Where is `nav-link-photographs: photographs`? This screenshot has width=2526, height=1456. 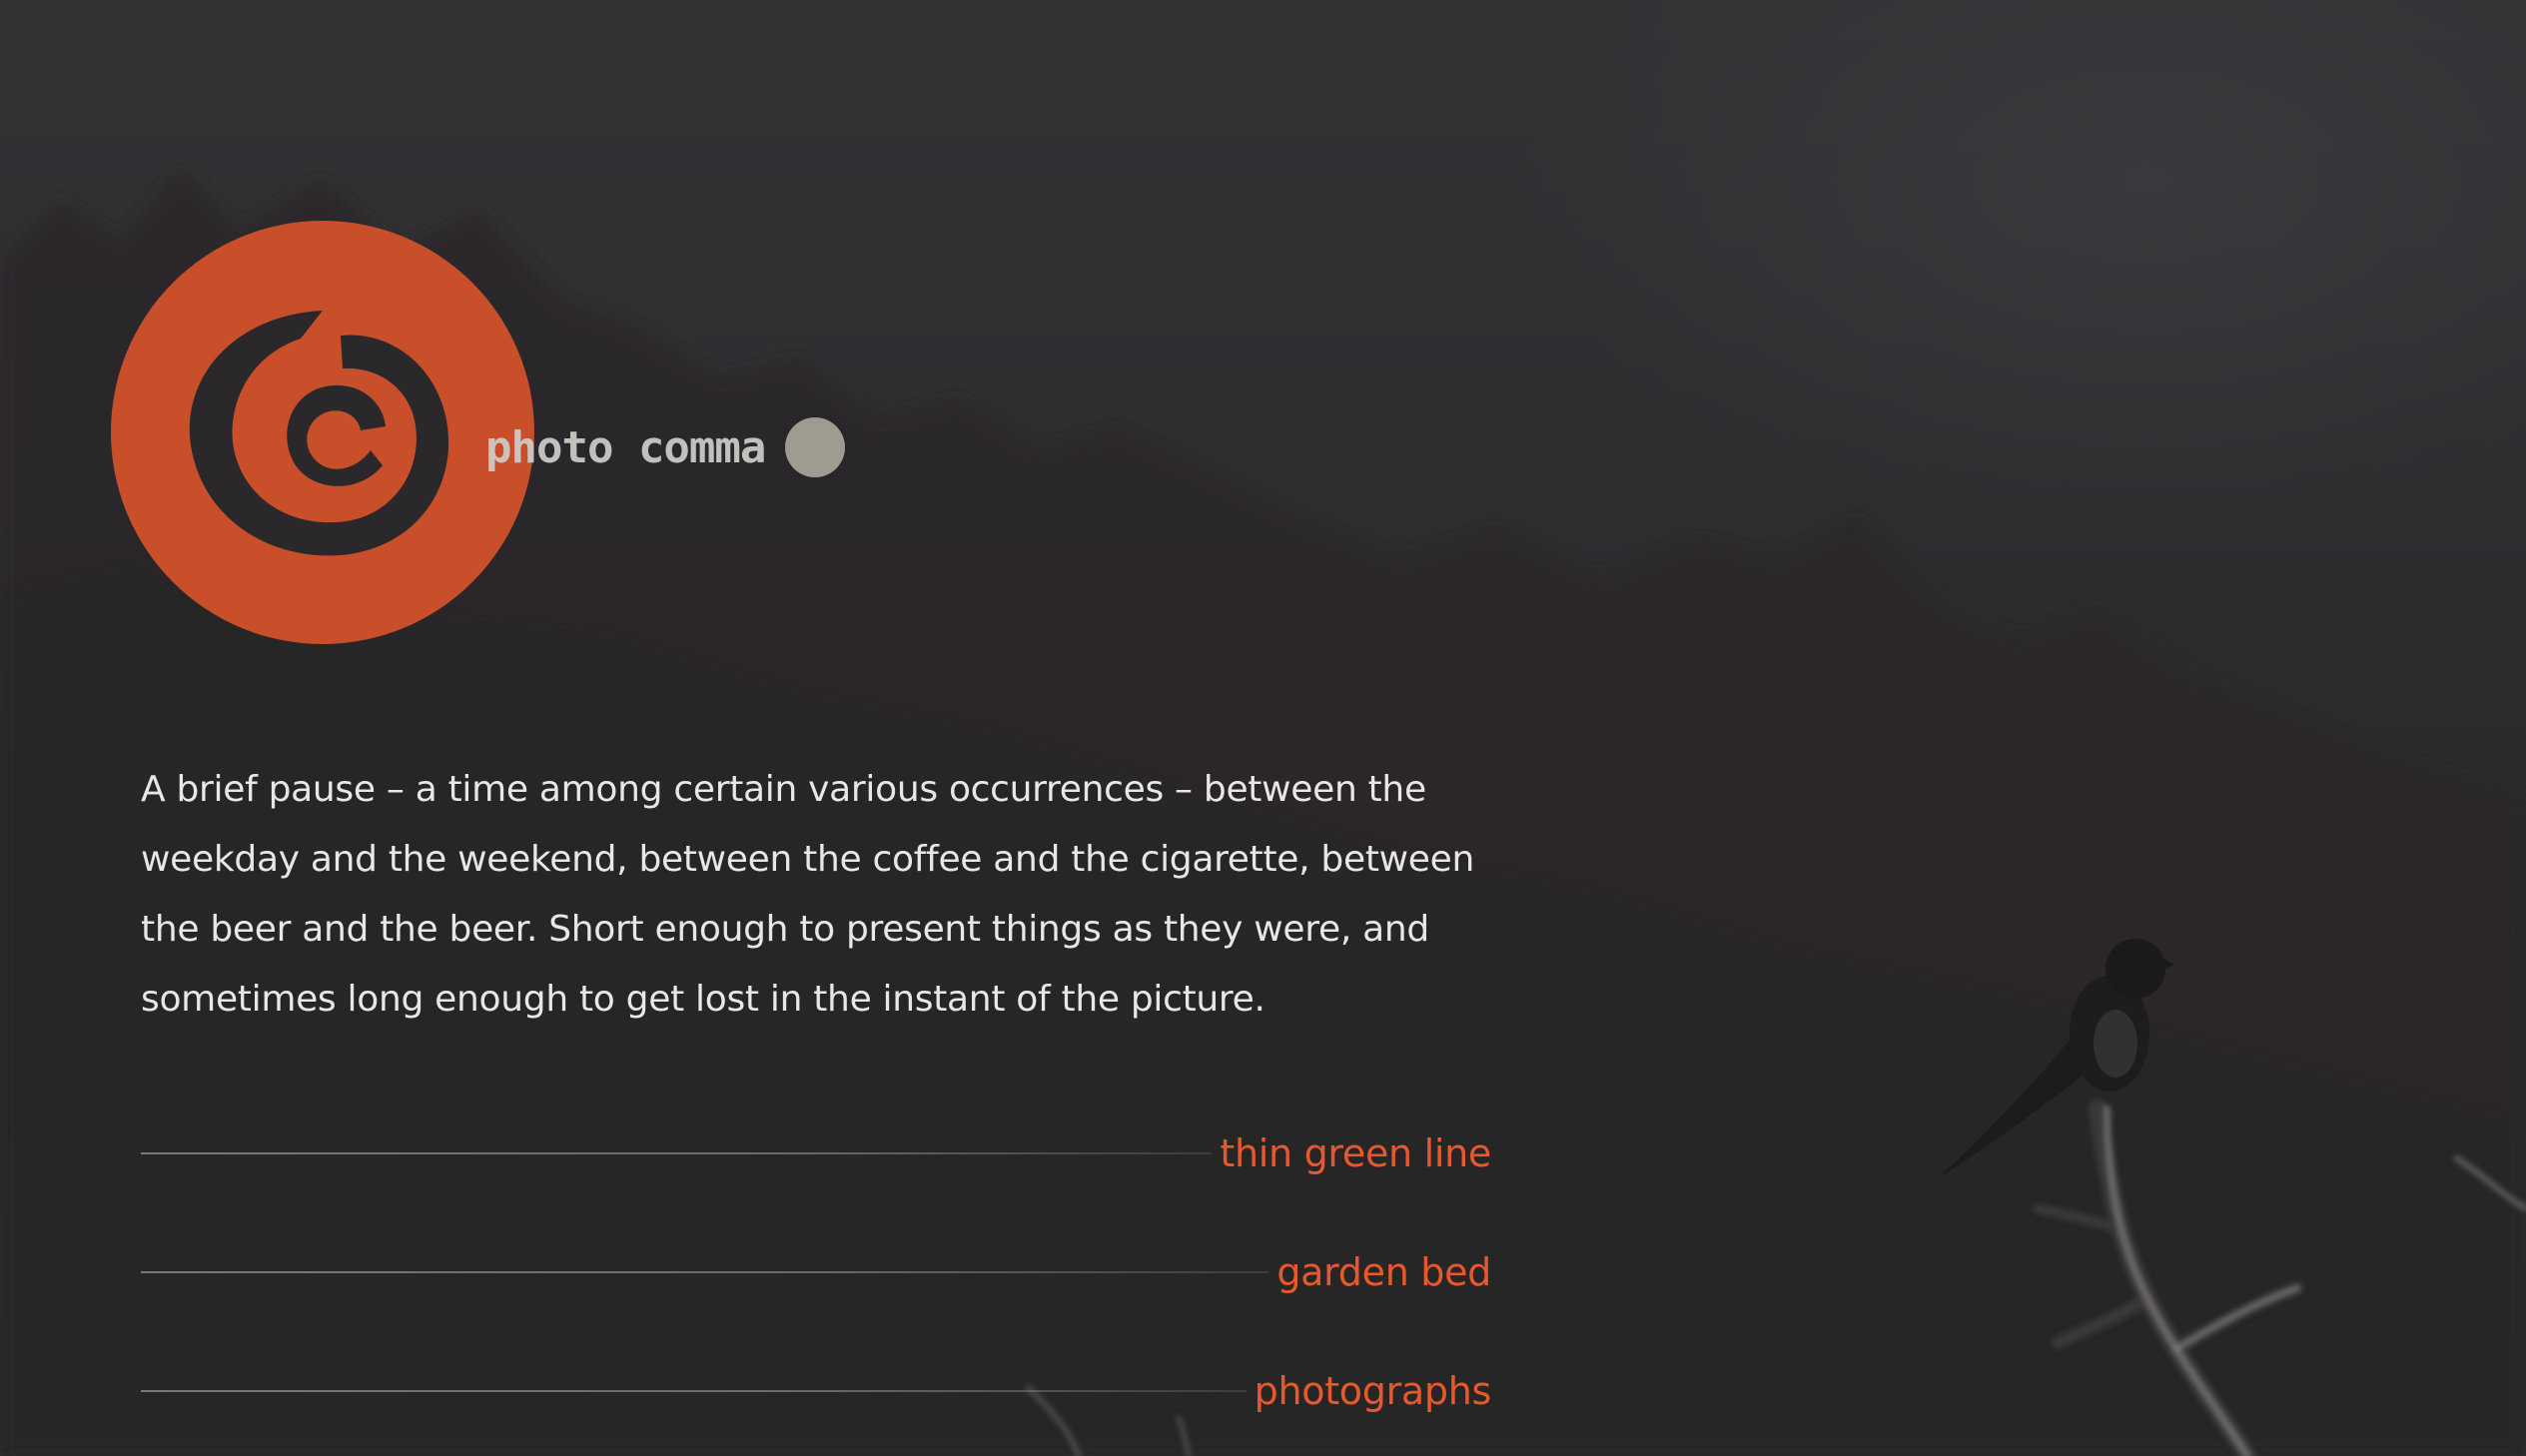
nav-link-photographs: photographs is located at coordinates (1373, 1391).